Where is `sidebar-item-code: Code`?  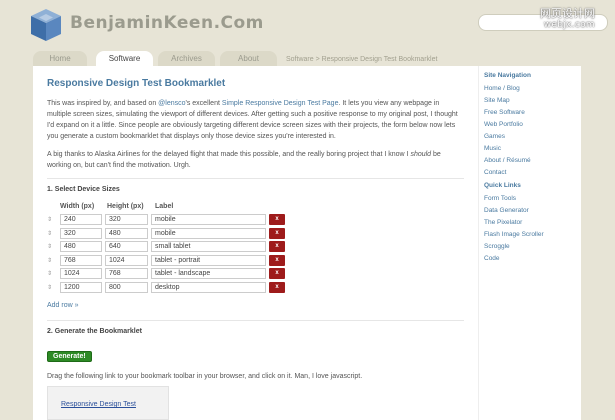
sidebar-item-code: Code is located at coordinates (532, 259).